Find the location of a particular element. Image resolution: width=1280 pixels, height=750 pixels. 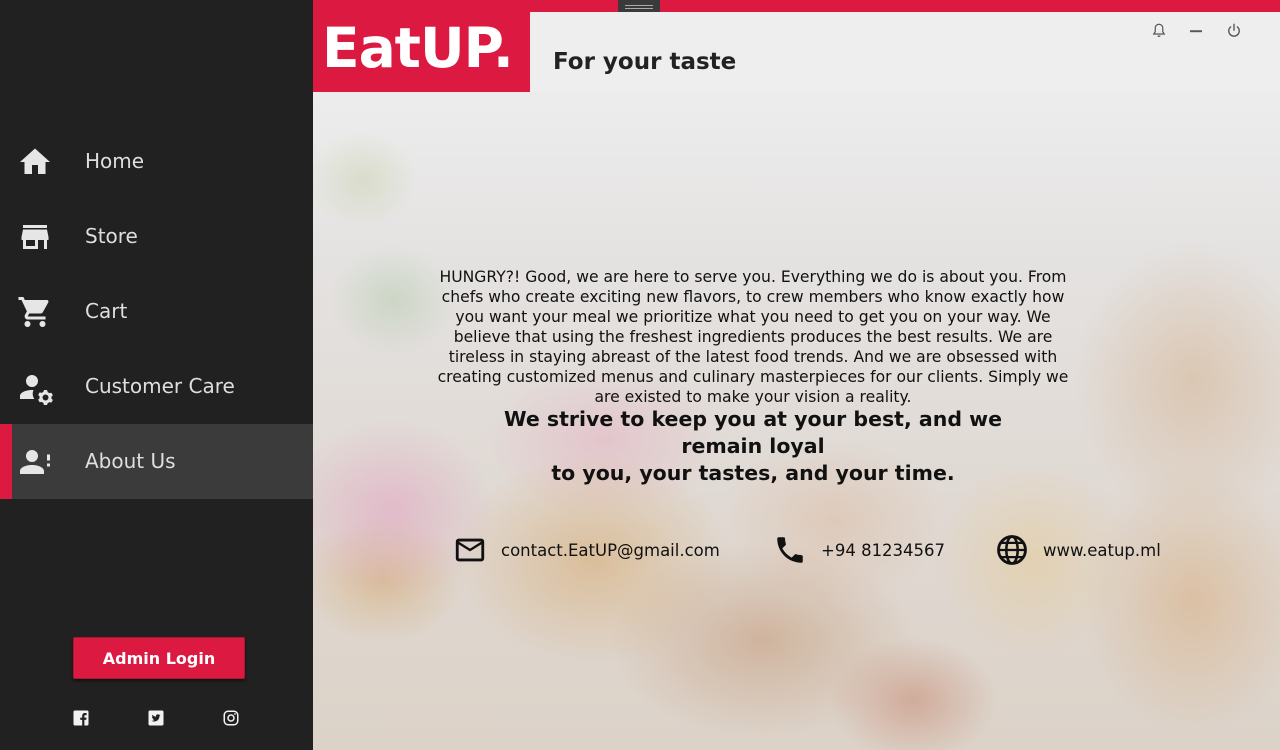

home-icon is located at coordinates (35, 162).